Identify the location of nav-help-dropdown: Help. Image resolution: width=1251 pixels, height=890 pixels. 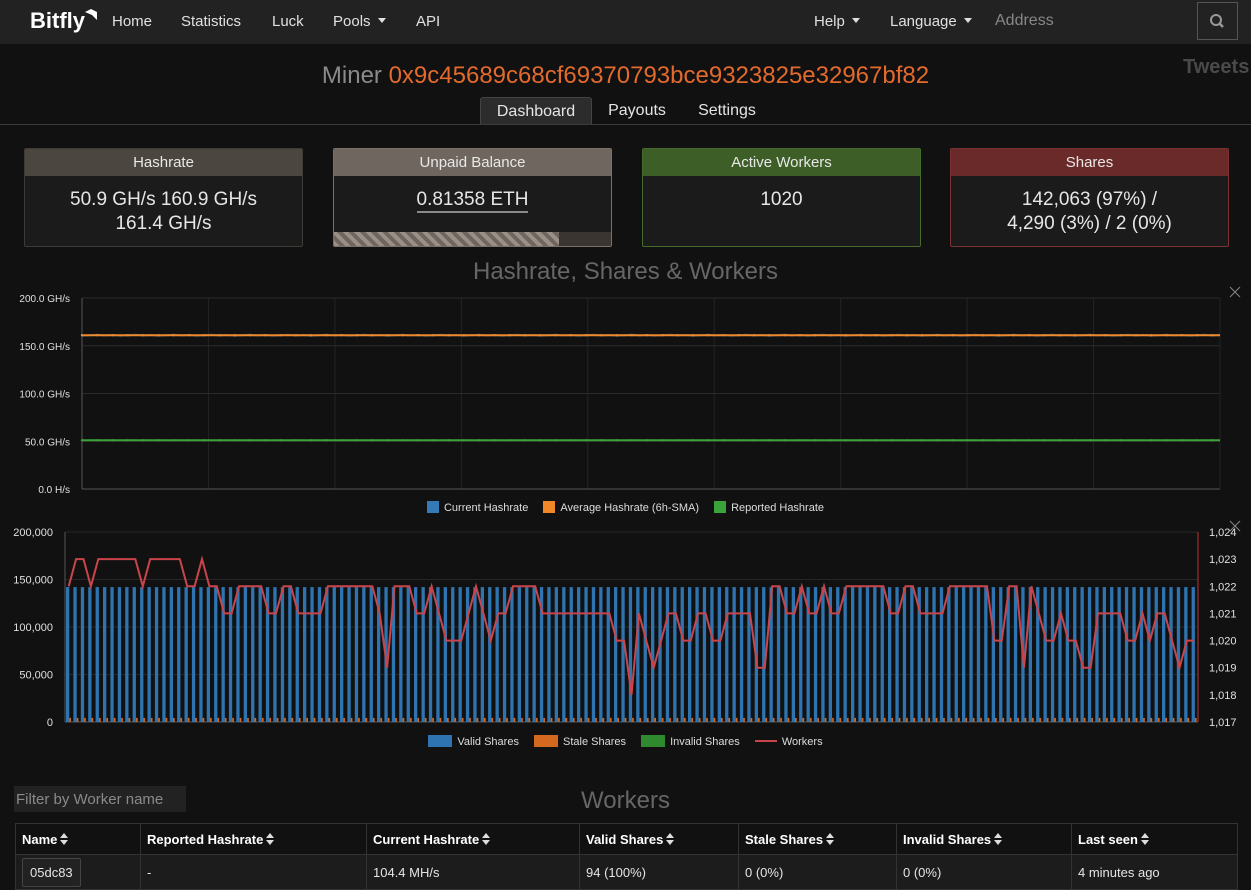
(837, 21).